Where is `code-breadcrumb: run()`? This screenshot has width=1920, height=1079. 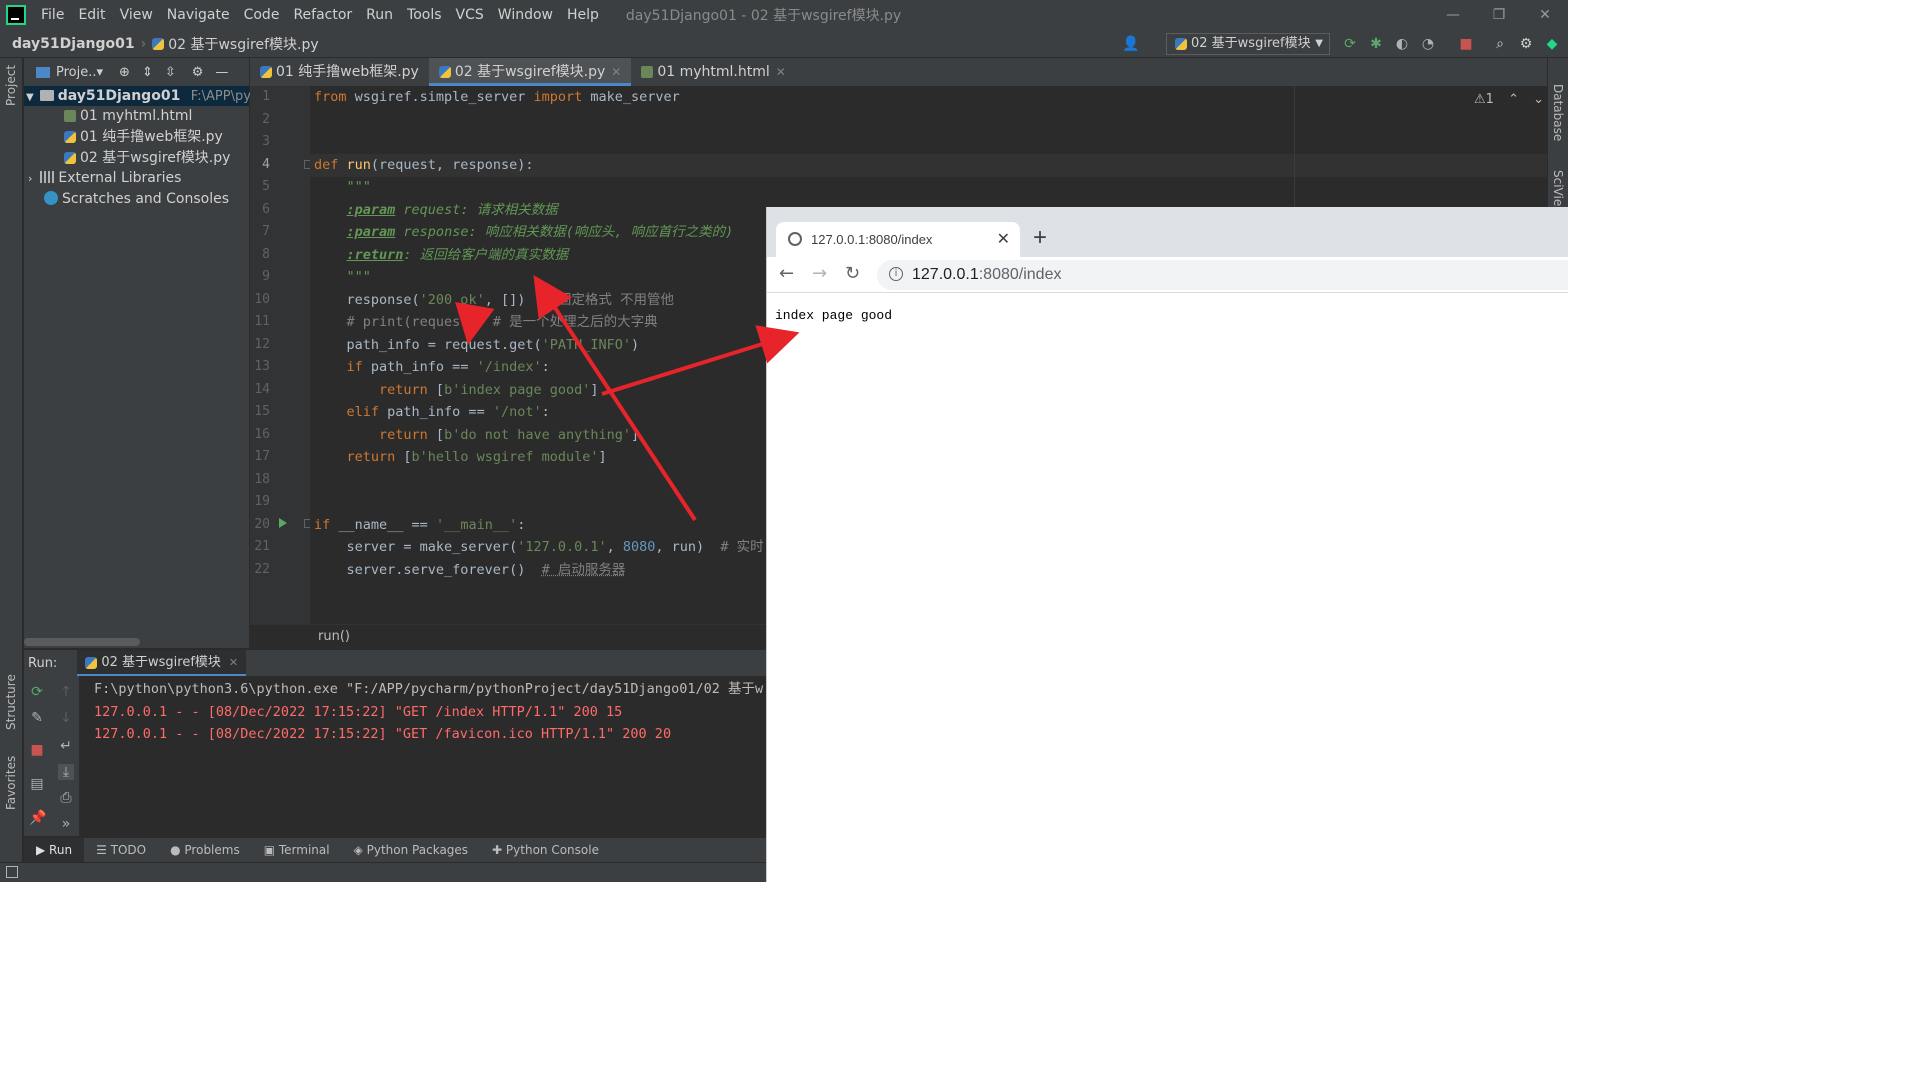
code-breadcrumb: run() is located at coordinates (334, 636).